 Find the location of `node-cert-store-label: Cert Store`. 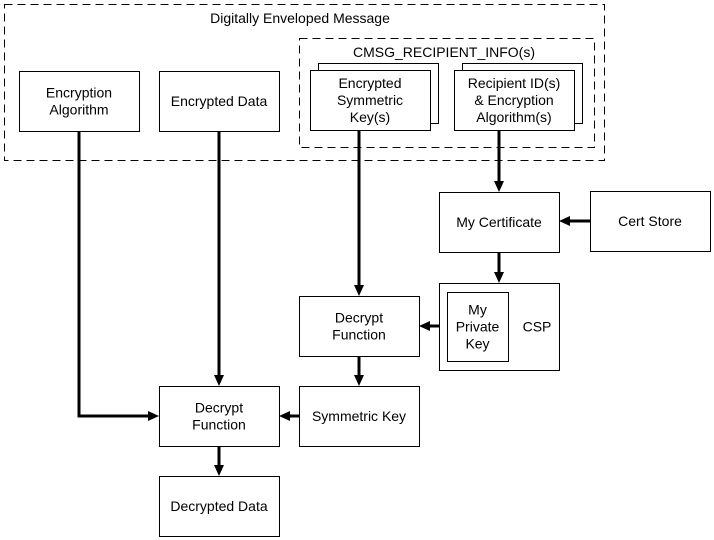

node-cert-store-label: Cert Store is located at coordinates (650, 221).